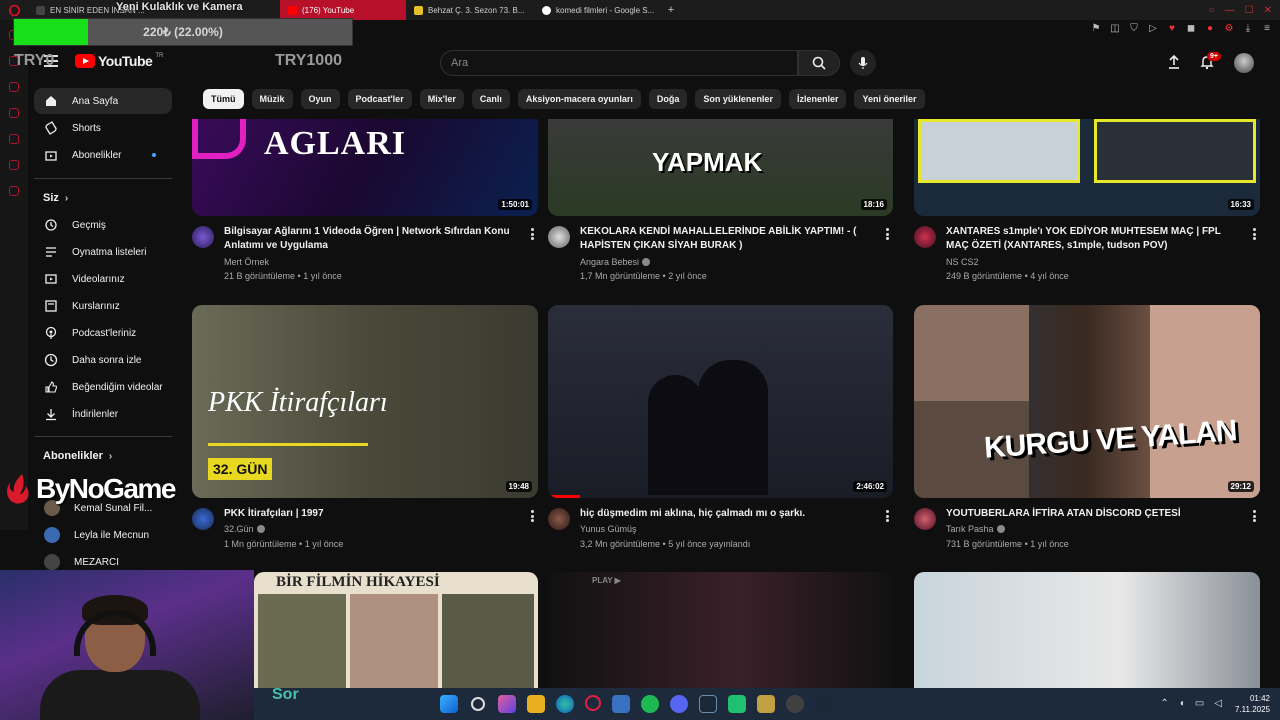 This screenshot has width=1280, height=720. I want to click on sidebar-item-your-videos: Videolarınız, so click(103, 279).